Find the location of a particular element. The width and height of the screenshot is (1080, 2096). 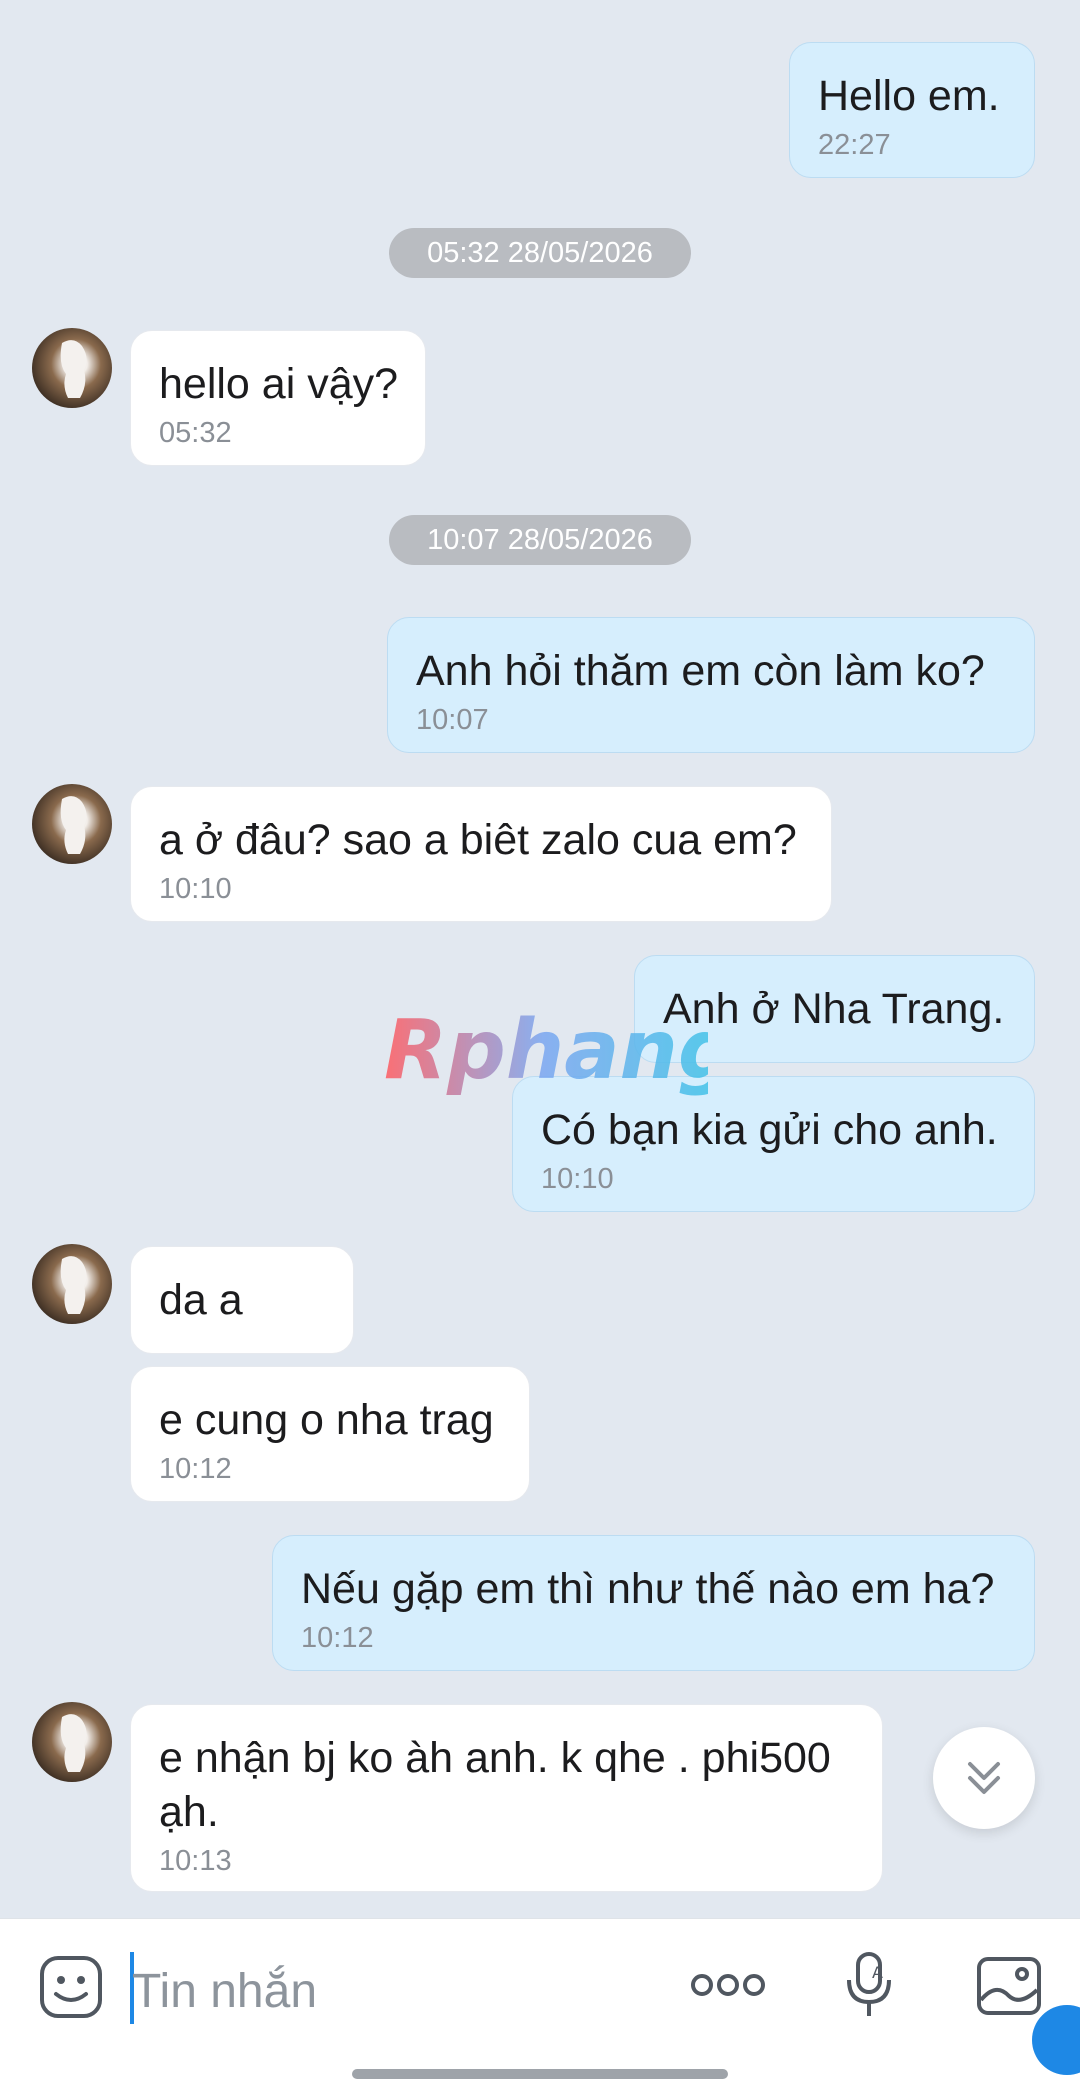

message-text: Nếu gặp em thì như thế nào em ha? is located at coordinates (648, 1589).